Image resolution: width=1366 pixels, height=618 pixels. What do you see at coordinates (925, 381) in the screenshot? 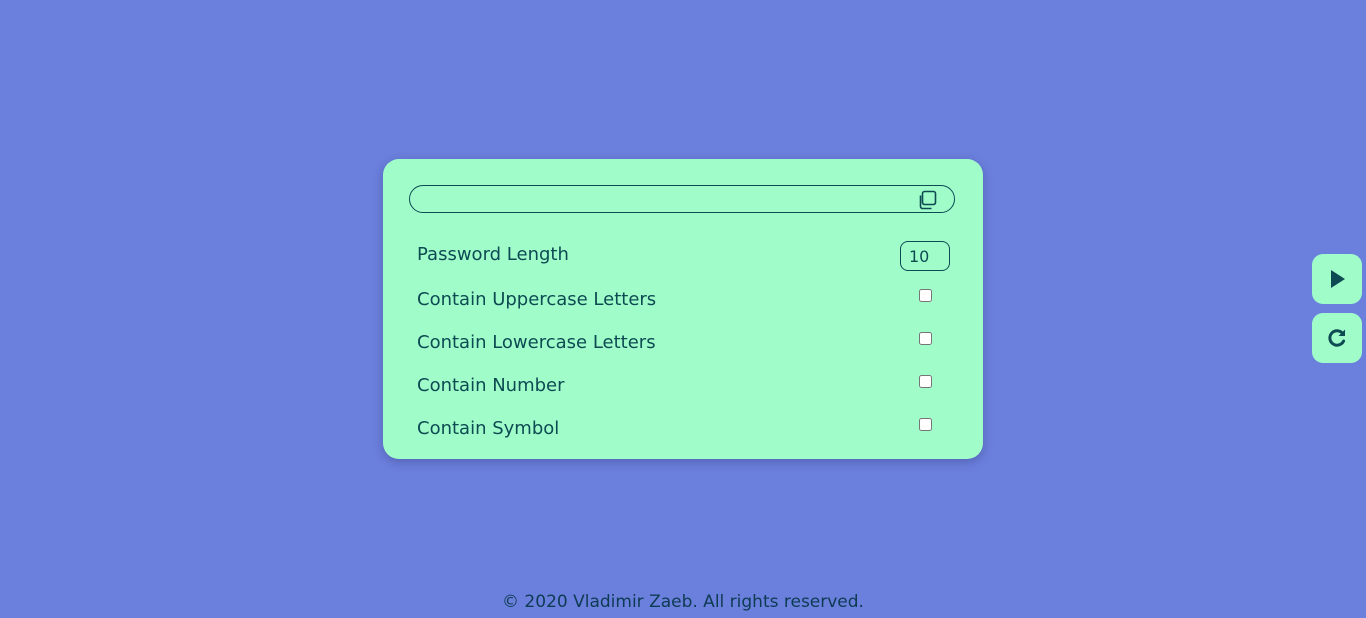
I see `number-checkbox` at bounding box center [925, 381].